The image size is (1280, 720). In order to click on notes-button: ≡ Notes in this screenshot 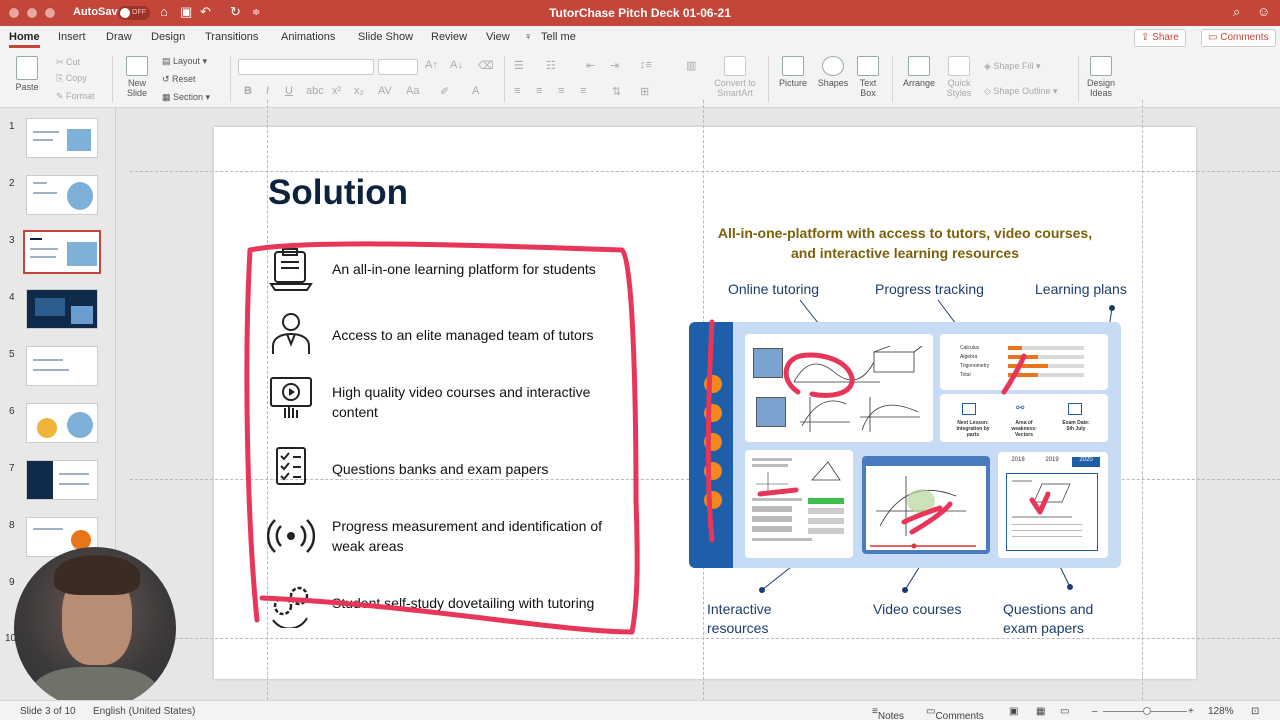, I will do `click(888, 713)`.